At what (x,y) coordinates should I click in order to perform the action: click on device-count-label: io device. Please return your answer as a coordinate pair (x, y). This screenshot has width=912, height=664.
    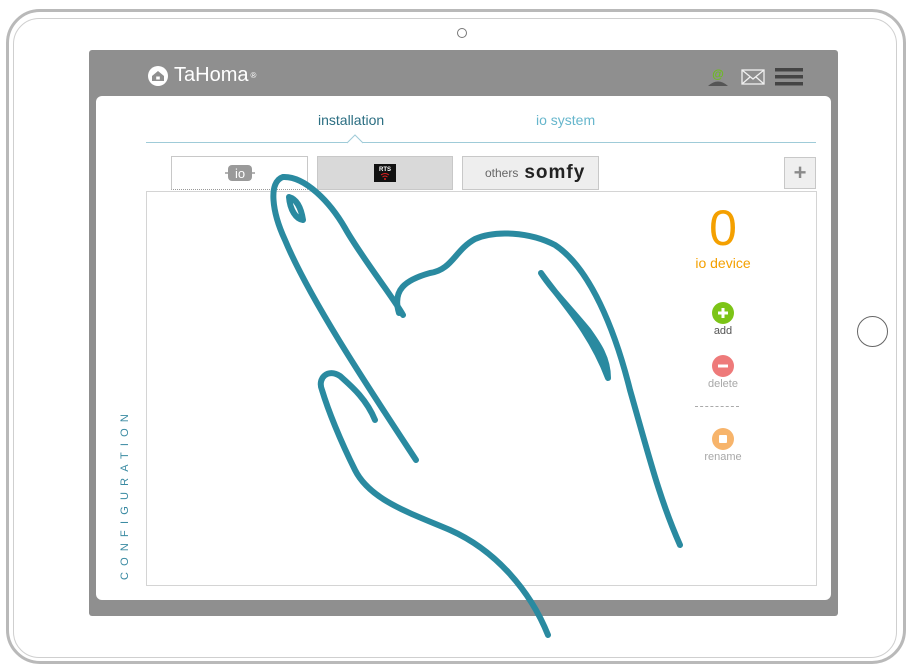
    Looking at the image, I should click on (723, 263).